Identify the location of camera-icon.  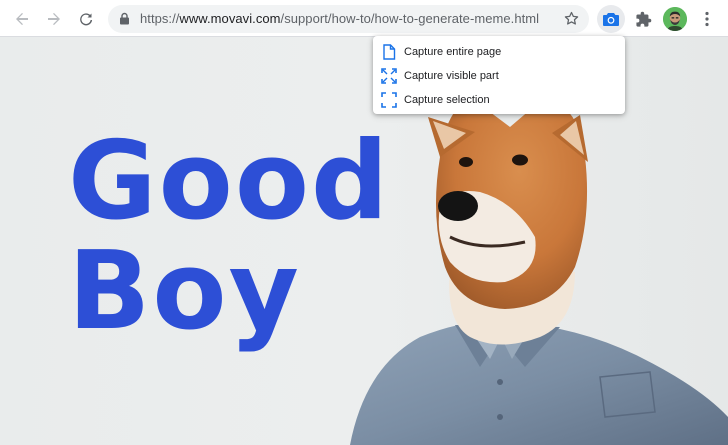
(611, 19).